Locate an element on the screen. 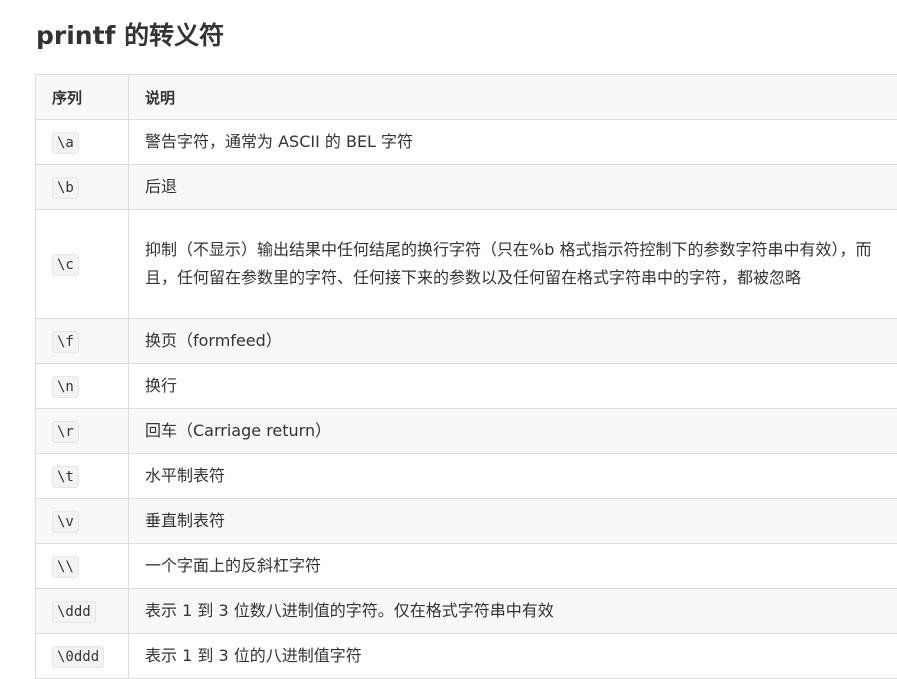 Image resolution: width=897 pixels, height=679 pixels. description-cell: 一个字面上的反斜杠字符 is located at coordinates (513, 566).